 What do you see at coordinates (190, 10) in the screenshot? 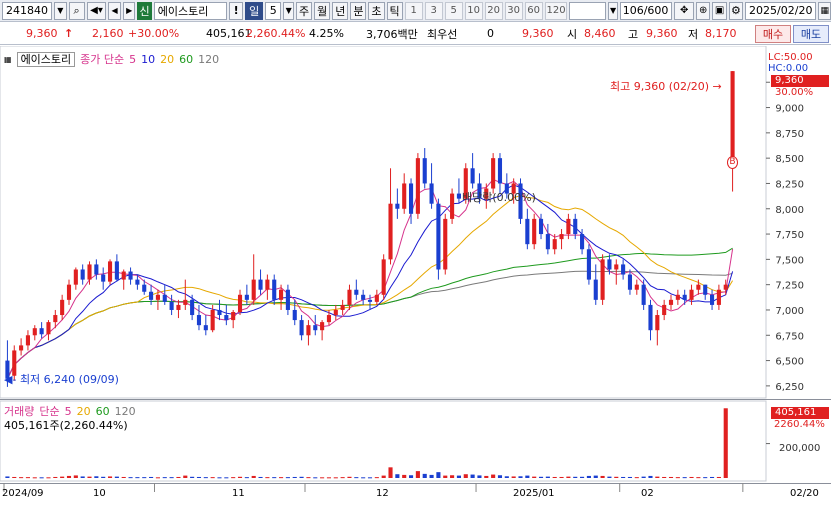
I see `stock-name-field: 에이스토리` at bounding box center [190, 10].